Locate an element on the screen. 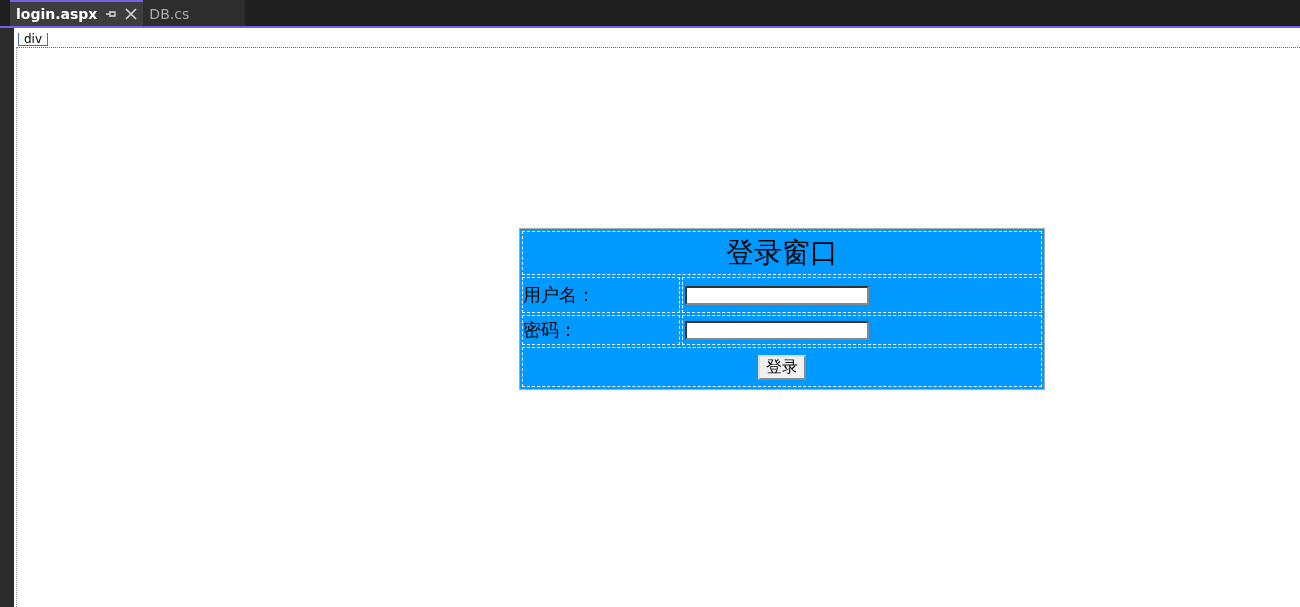  login-button: 登录 is located at coordinates (782, 367).